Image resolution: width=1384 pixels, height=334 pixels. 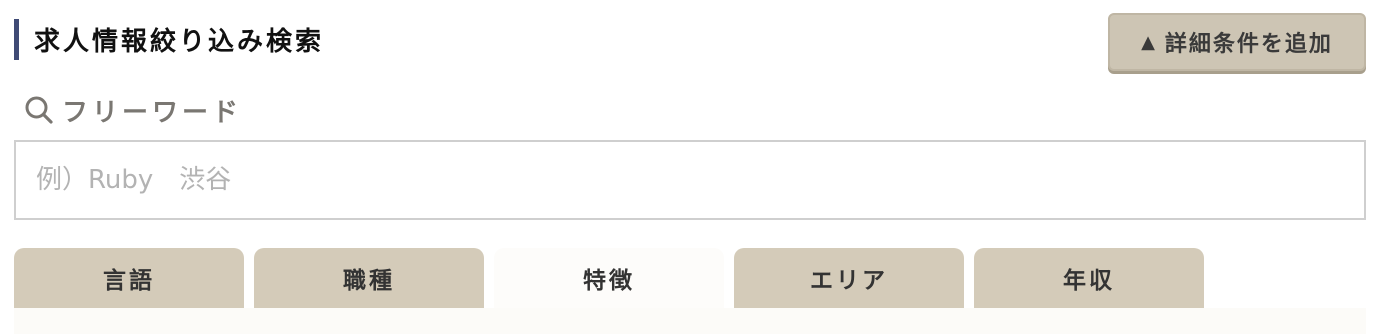 I want to click on tab-features: 特徴, so click(x=609, y=278).